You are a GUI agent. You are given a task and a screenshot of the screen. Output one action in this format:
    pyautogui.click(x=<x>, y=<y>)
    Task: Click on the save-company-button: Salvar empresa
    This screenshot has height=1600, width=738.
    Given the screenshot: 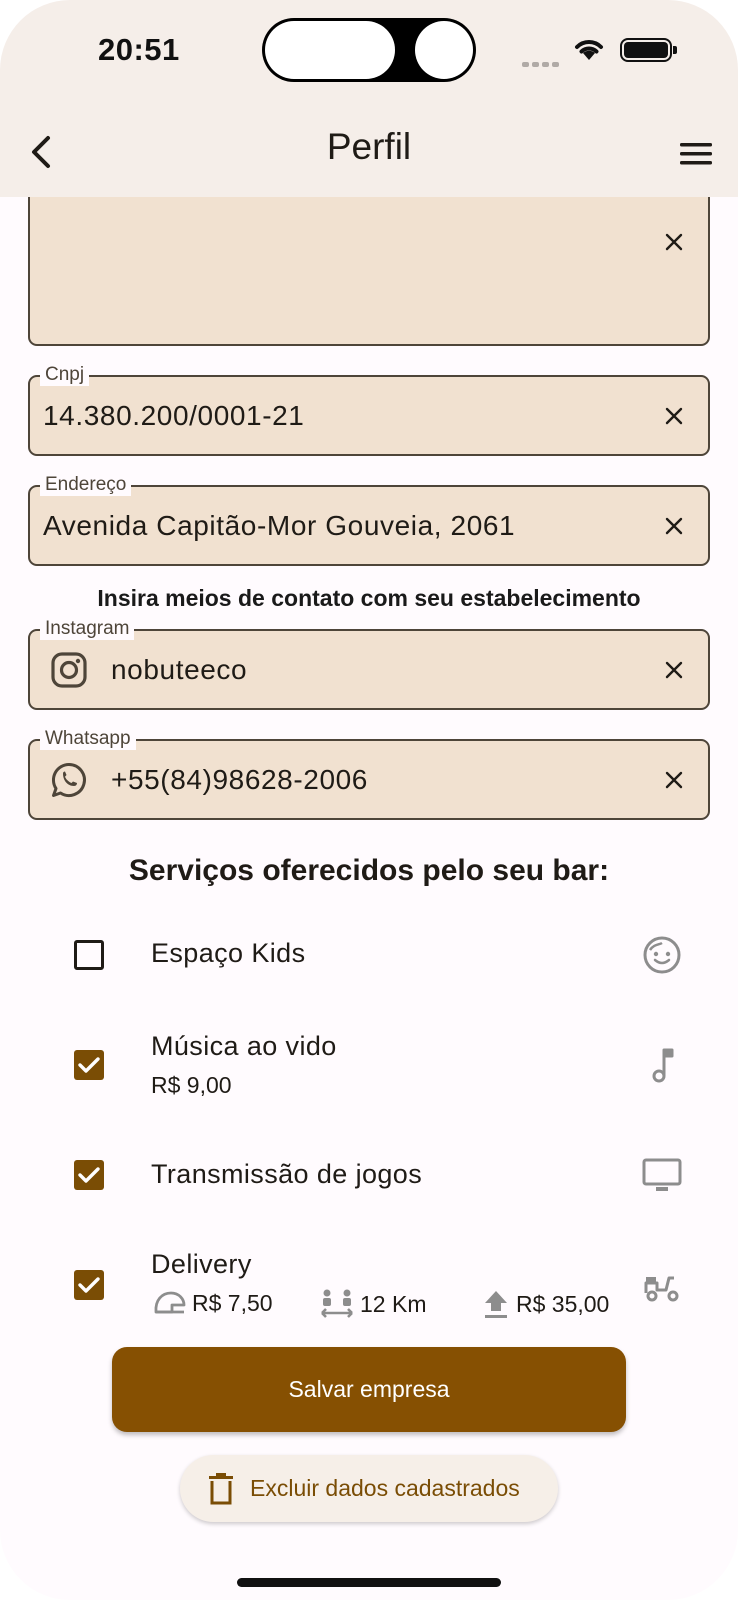 What is the action you would take?
    pyautogui.click(x=369, y=1389)
    